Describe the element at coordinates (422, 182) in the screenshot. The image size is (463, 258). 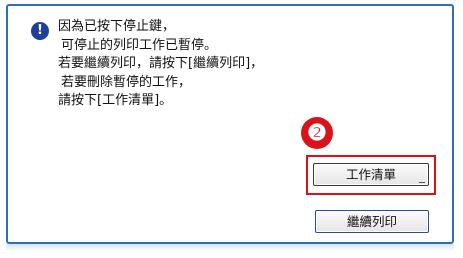
I see `button-grip-icon` at that location.